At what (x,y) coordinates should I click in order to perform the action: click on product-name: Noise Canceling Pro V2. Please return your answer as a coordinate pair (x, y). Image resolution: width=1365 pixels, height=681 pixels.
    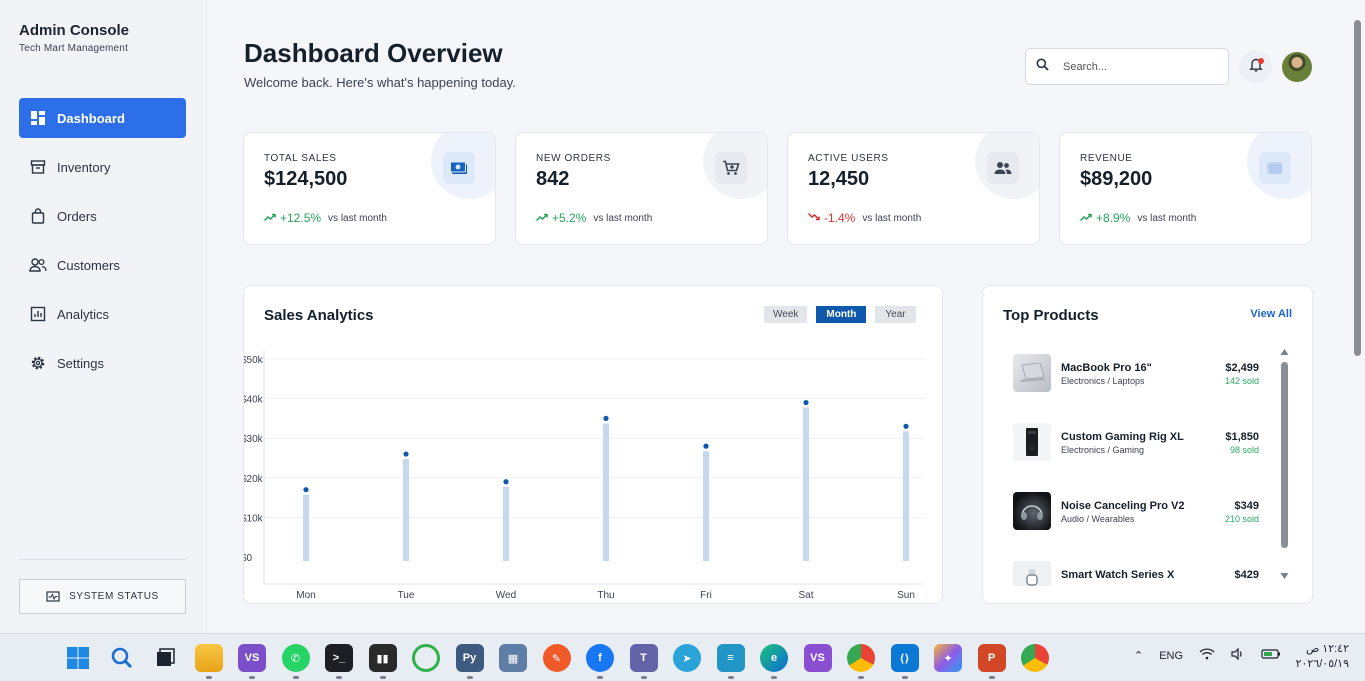
    Looking at the image, I should click on (1123, 506).